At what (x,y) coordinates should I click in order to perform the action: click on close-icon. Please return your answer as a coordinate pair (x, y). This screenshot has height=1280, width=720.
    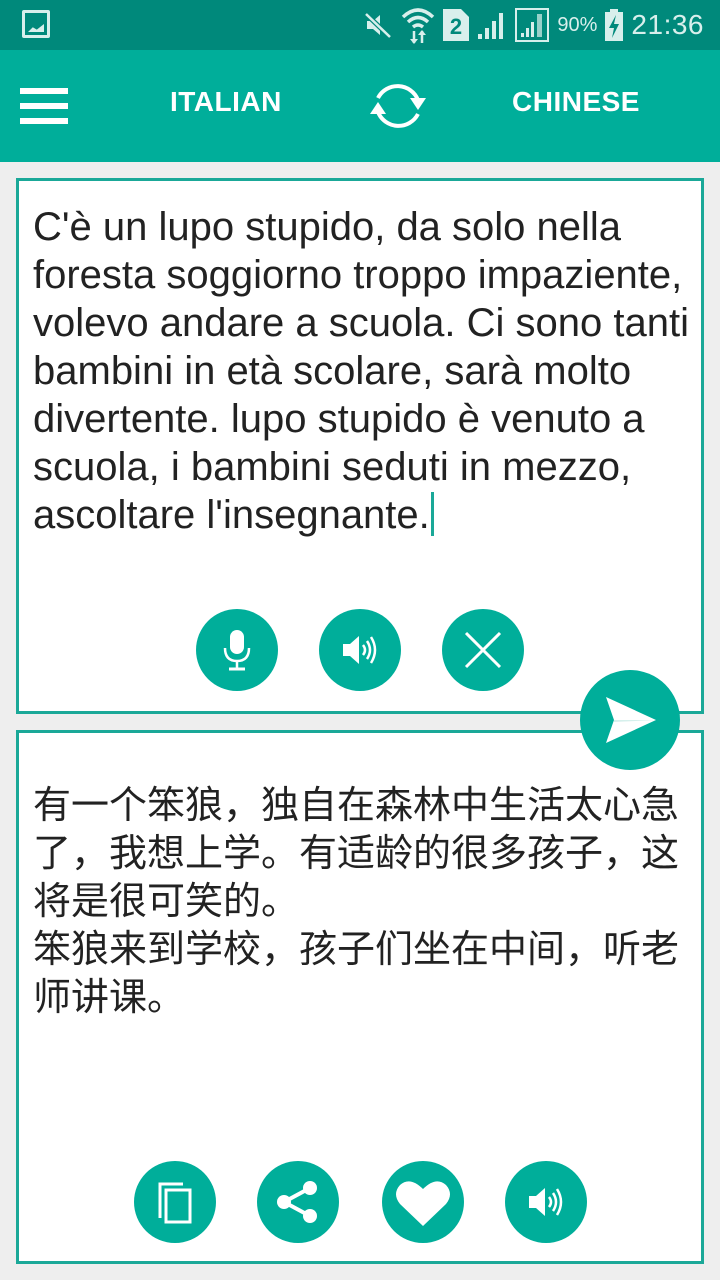
    Looking at the image, I should click on (483, 650).